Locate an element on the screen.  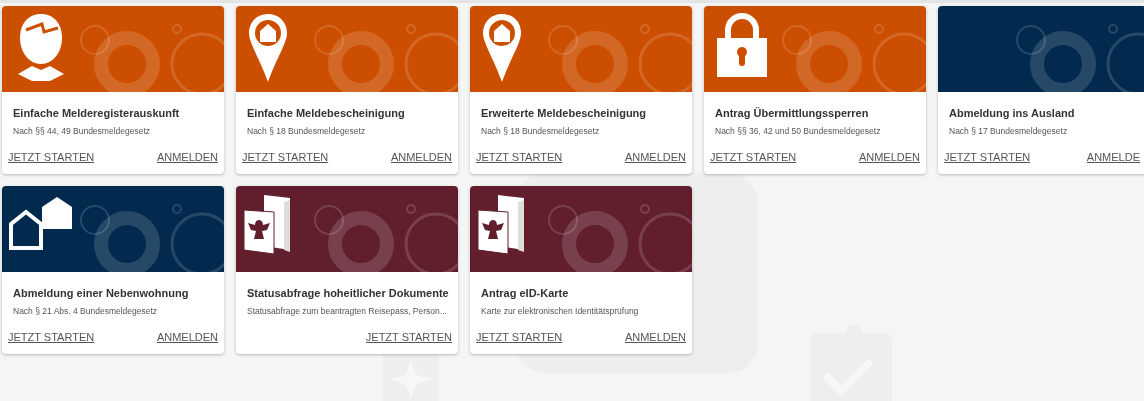
card-title: Statusabfrage hoheitlicher Dokumente is located at coordinates (347, 293).